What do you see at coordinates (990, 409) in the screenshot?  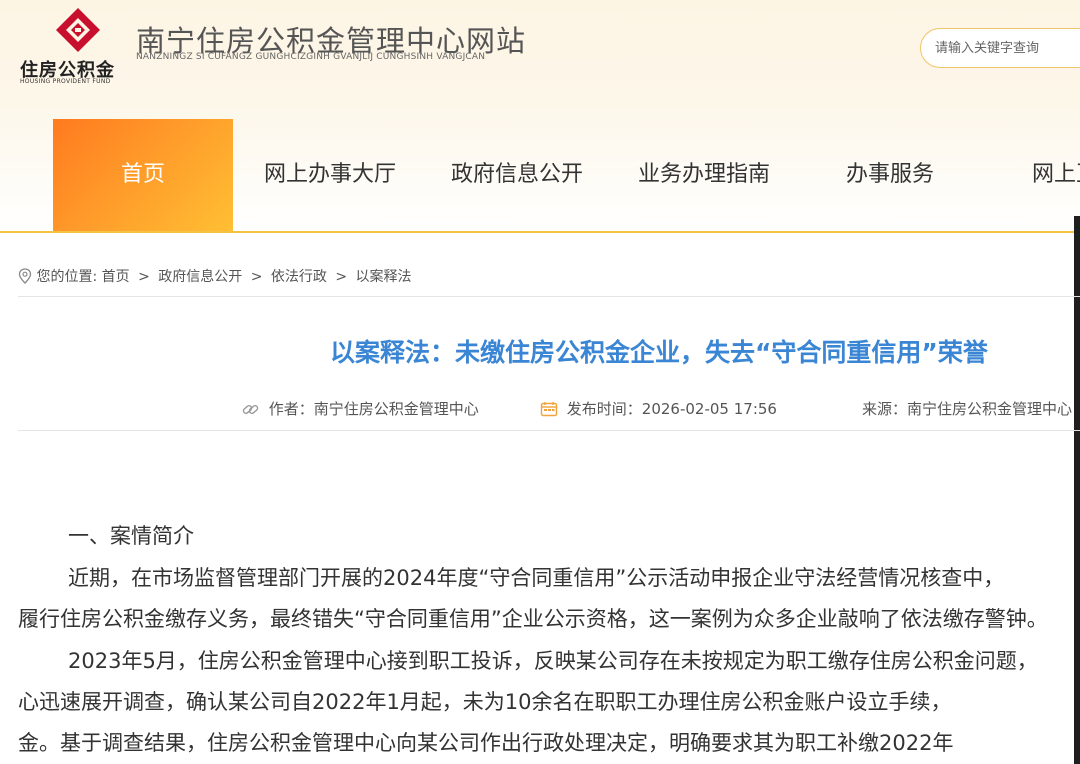 I see `source-value: 南宁住房公积金管理中心` at bounding box center [990, 409].